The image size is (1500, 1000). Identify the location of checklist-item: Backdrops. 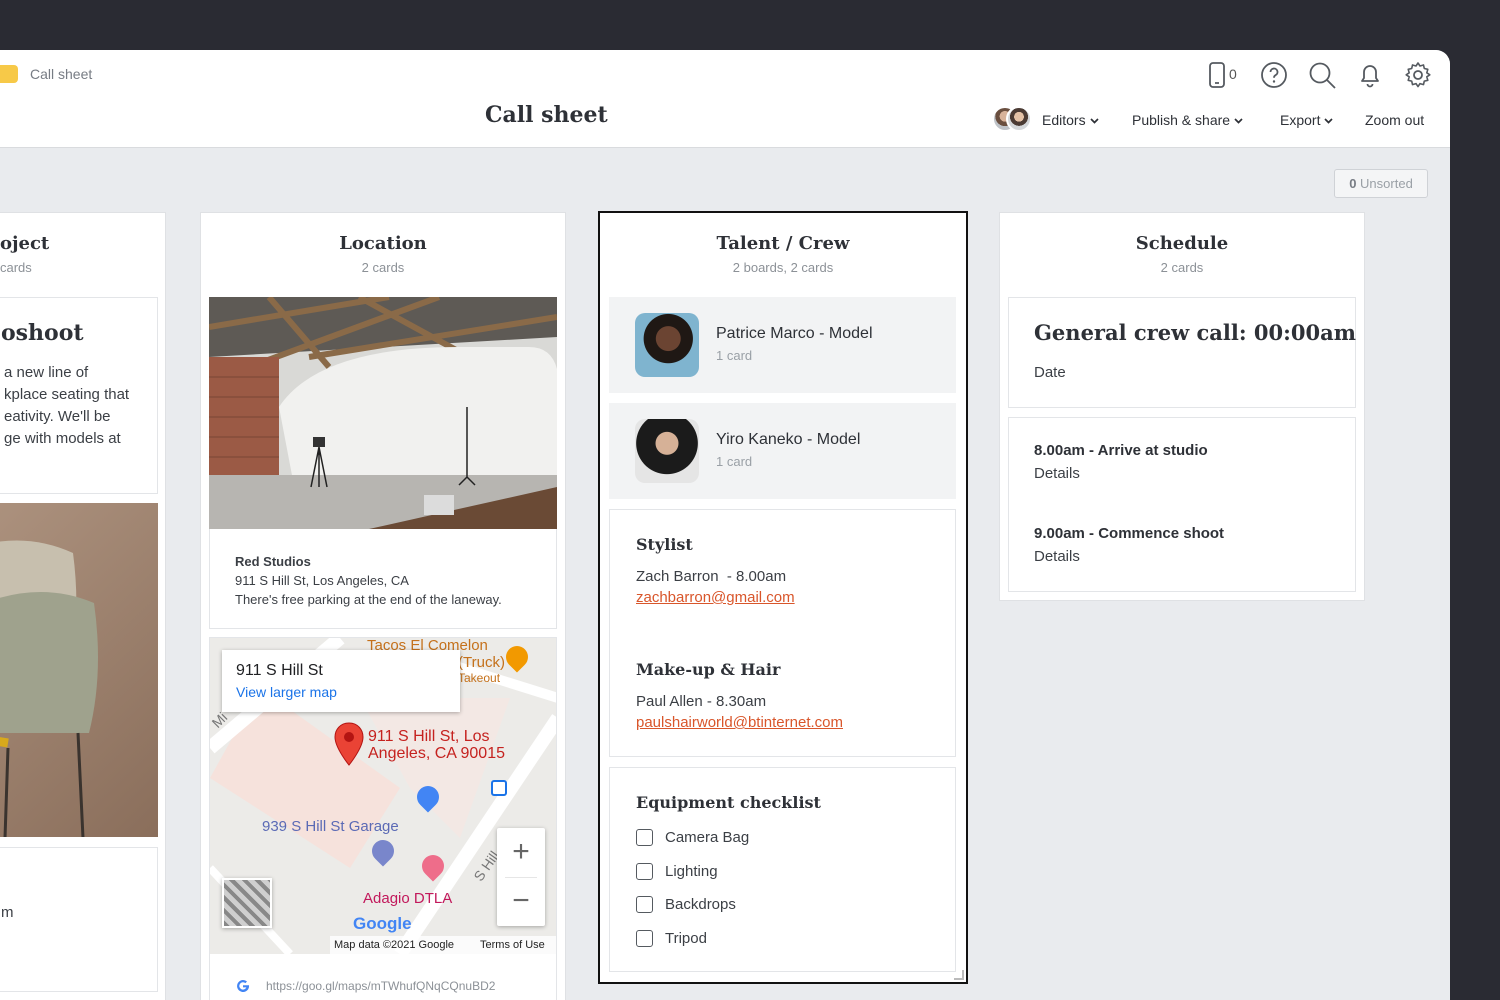
(686, 904).